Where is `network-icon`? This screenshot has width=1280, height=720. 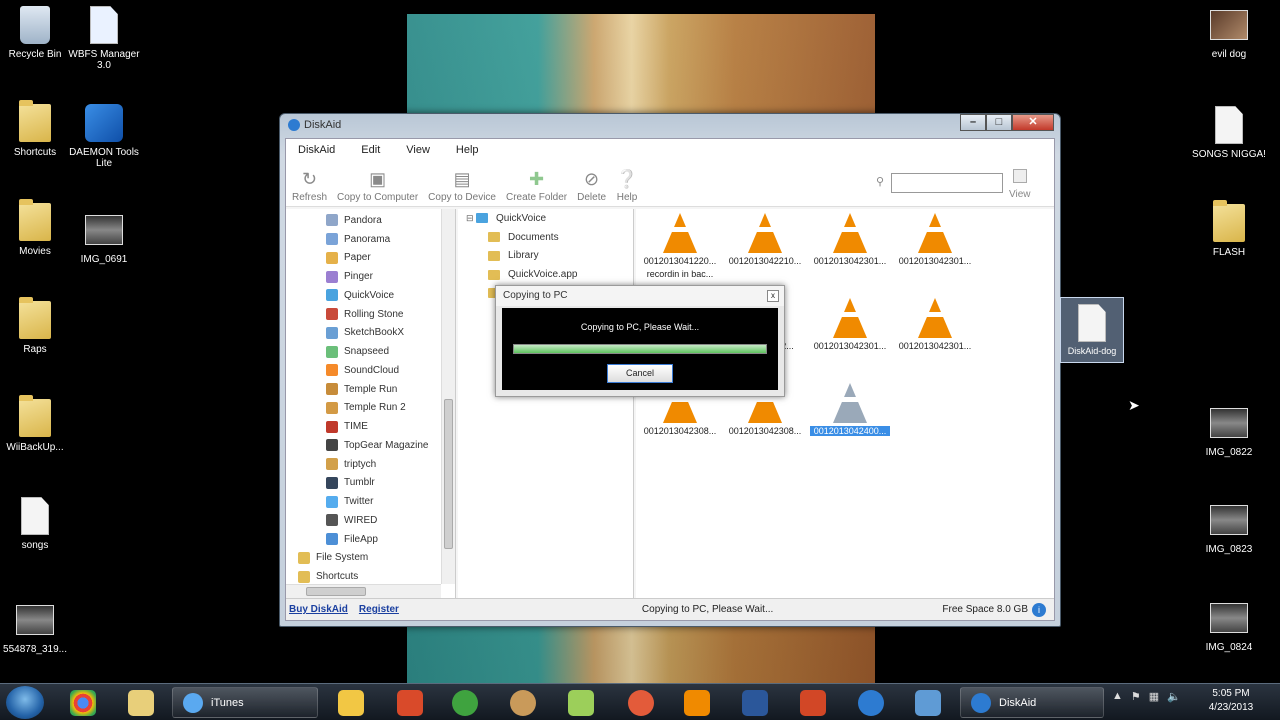
network-icon is located at coordinates (871, 703).